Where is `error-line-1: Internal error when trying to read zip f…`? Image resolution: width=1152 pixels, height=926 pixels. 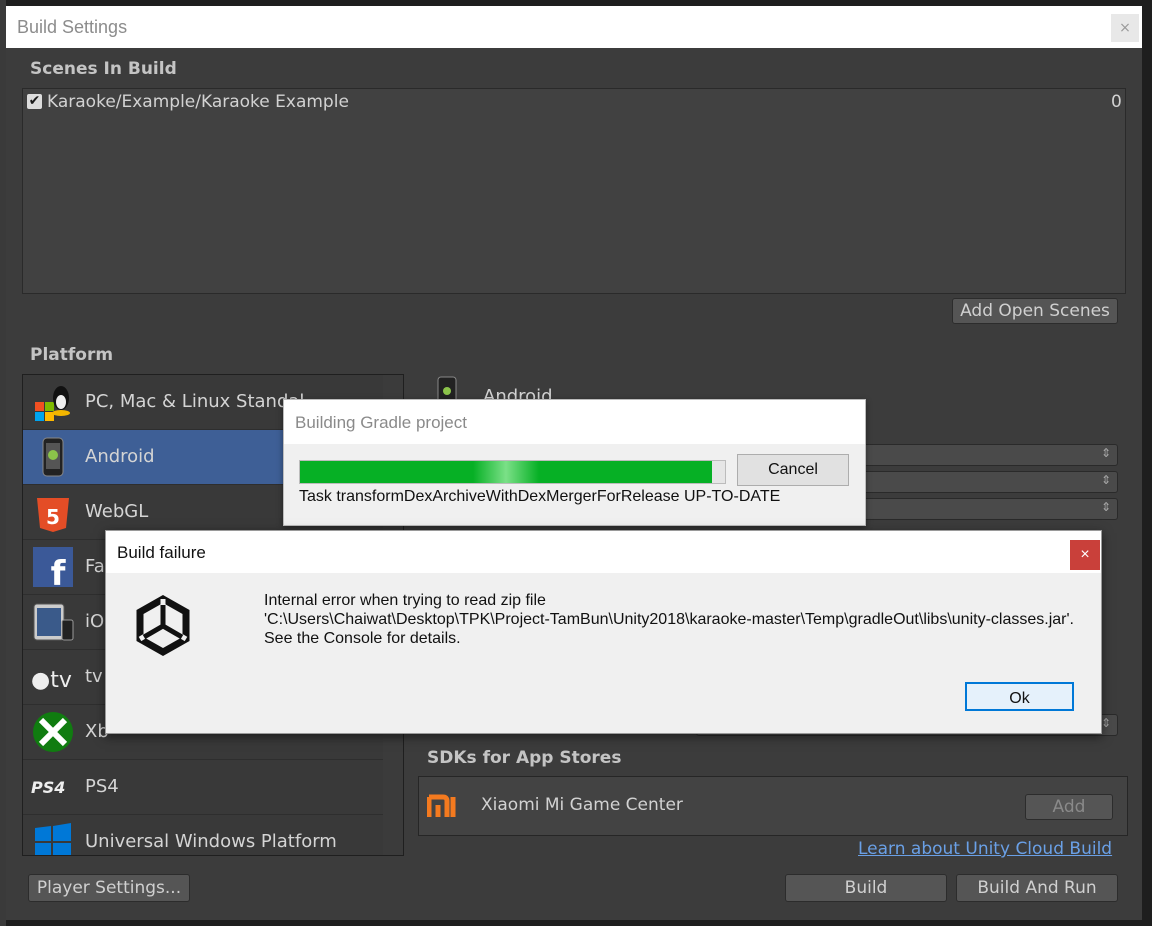
error-line-1: Internal error when trying to read zip f… is located at coordinates (405, 600).